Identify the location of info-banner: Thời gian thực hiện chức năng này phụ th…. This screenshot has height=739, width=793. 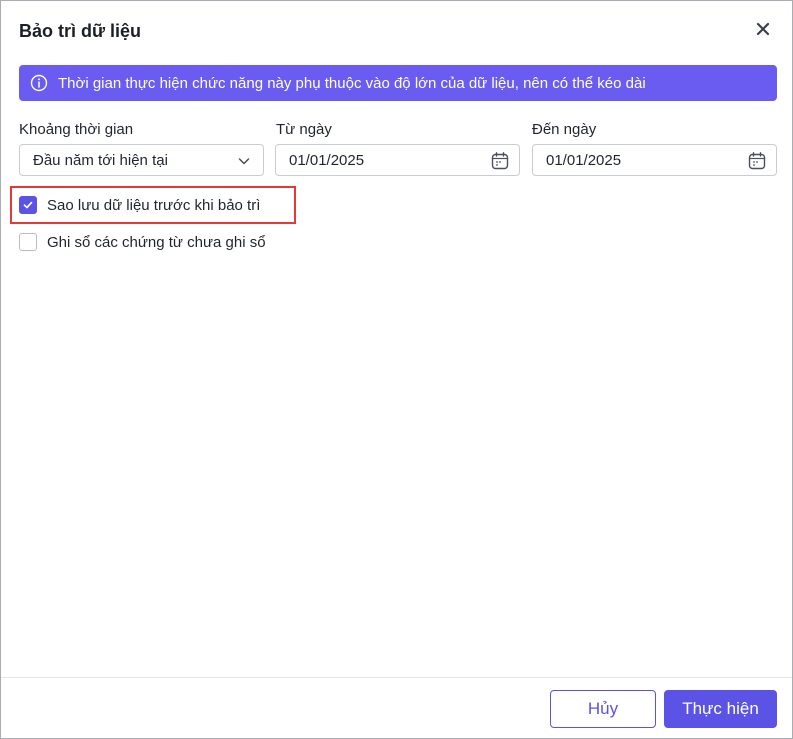
(398, 83).